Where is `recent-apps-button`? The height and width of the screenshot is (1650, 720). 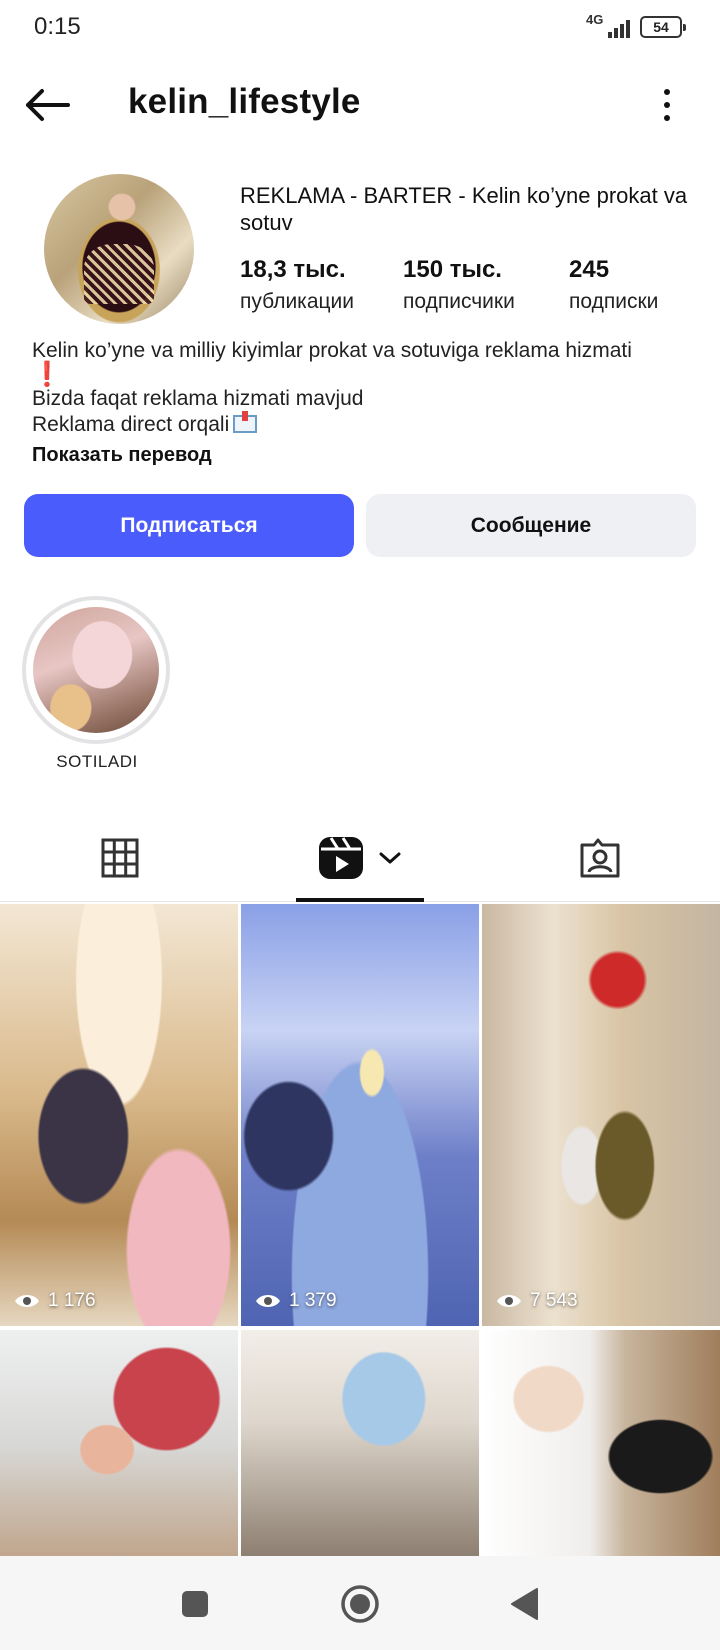 recent-apps-button is located at coordinates (195, 1604).